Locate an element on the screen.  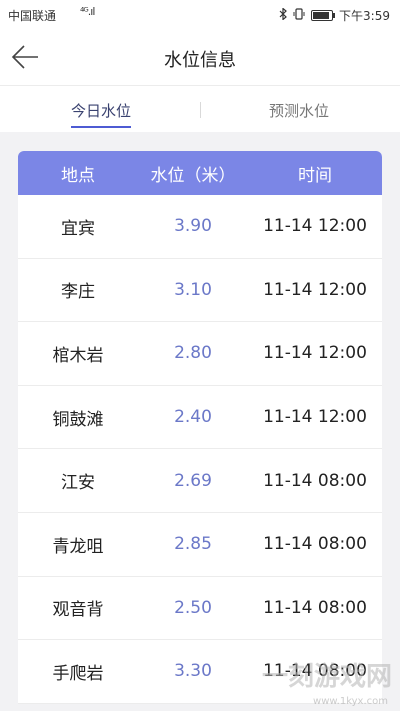
page-title: 水位信息 is located at coordinates (200, 60).